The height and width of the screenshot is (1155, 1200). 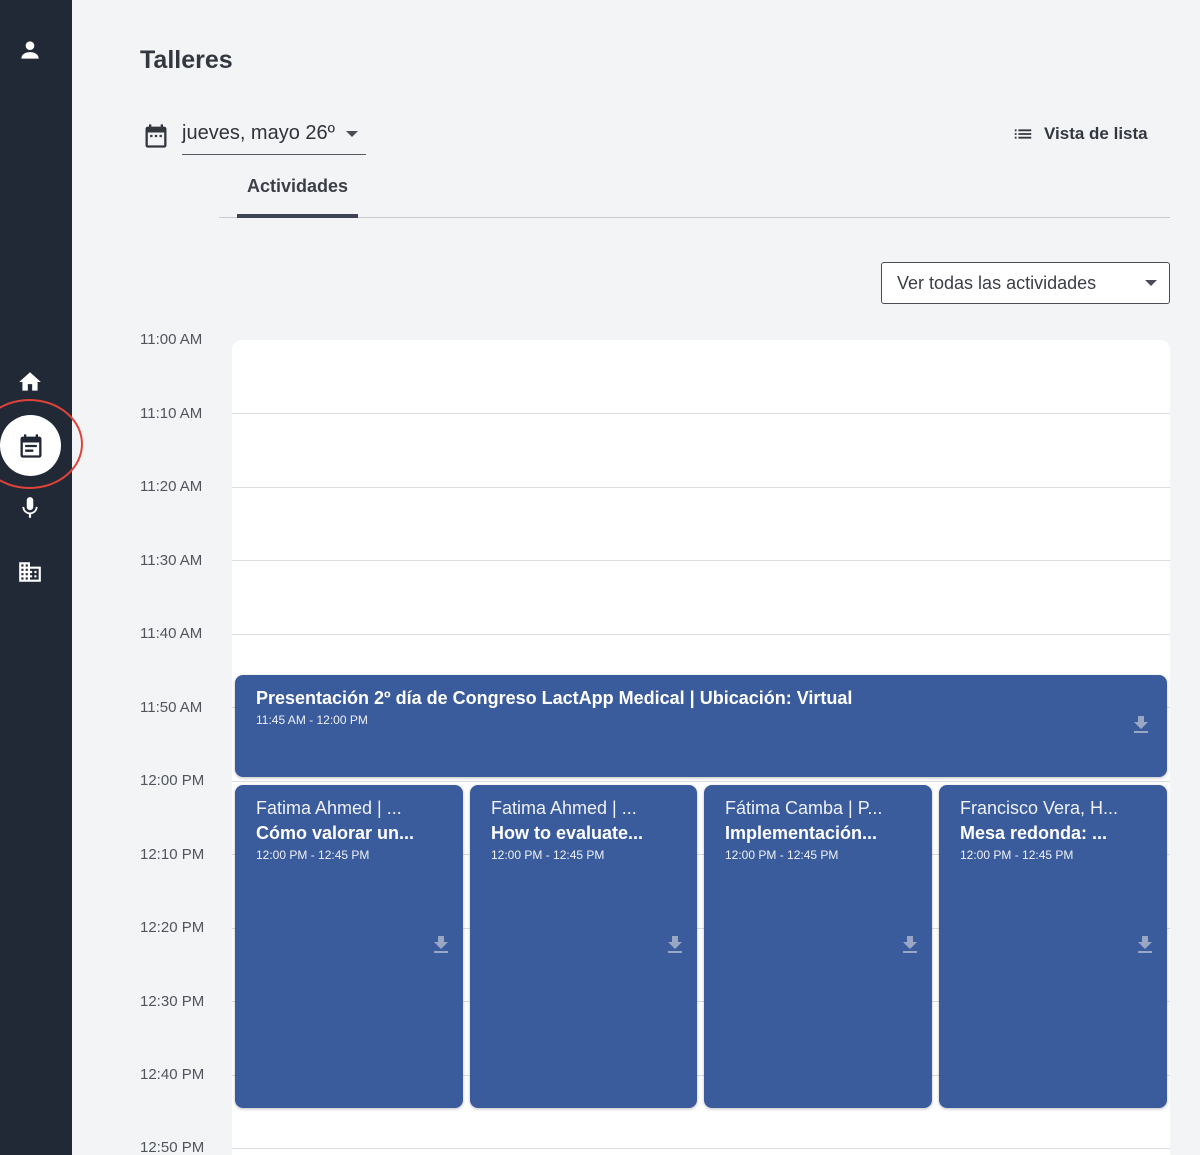 I want to click on date-picker: jueves, mayo 26º, so click(x=254, y=136).